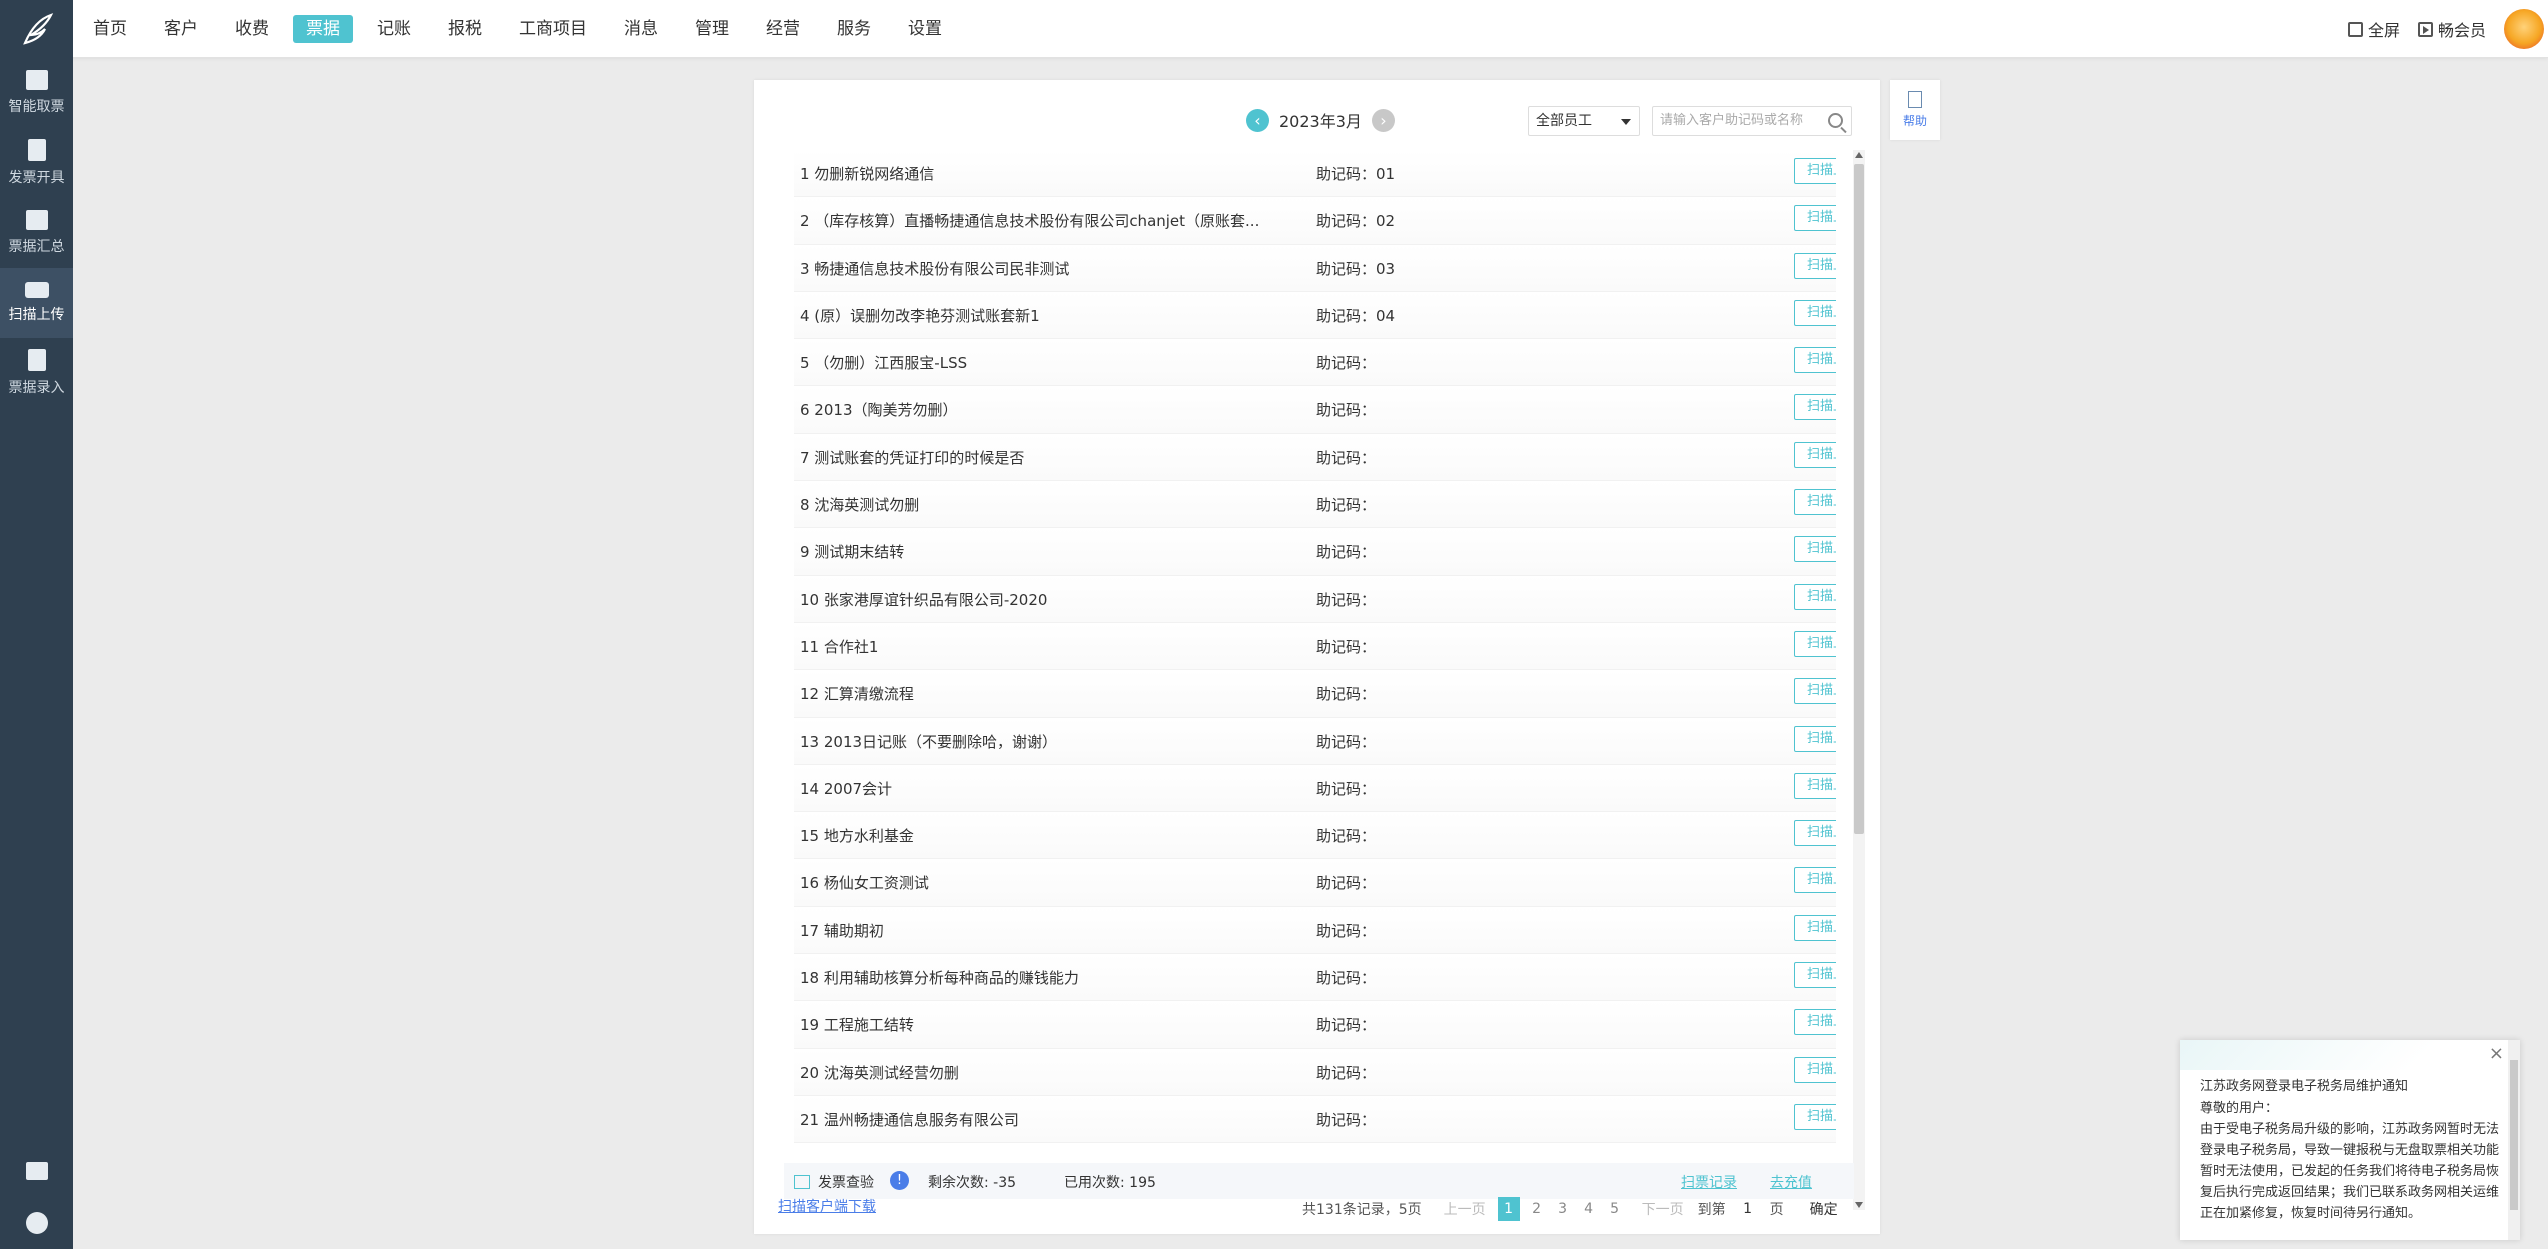 The image size is (2548, 1249). Describe the element at coordinates (2496, 1053) in the screenshot. I see `close-icon: ×` at that location.